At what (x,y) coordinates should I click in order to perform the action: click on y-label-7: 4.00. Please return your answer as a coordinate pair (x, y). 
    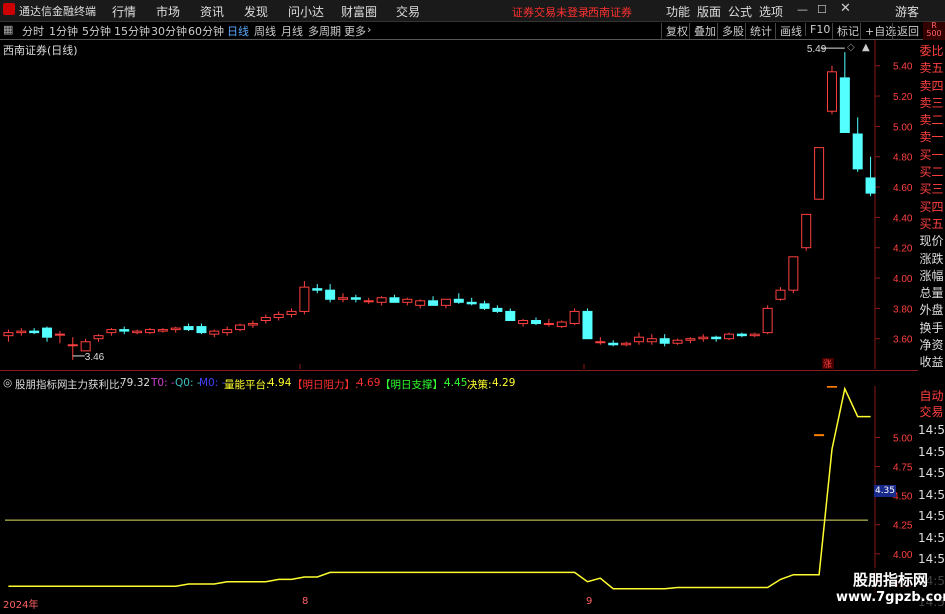
    Looking at the image, I should click on (903, 279).